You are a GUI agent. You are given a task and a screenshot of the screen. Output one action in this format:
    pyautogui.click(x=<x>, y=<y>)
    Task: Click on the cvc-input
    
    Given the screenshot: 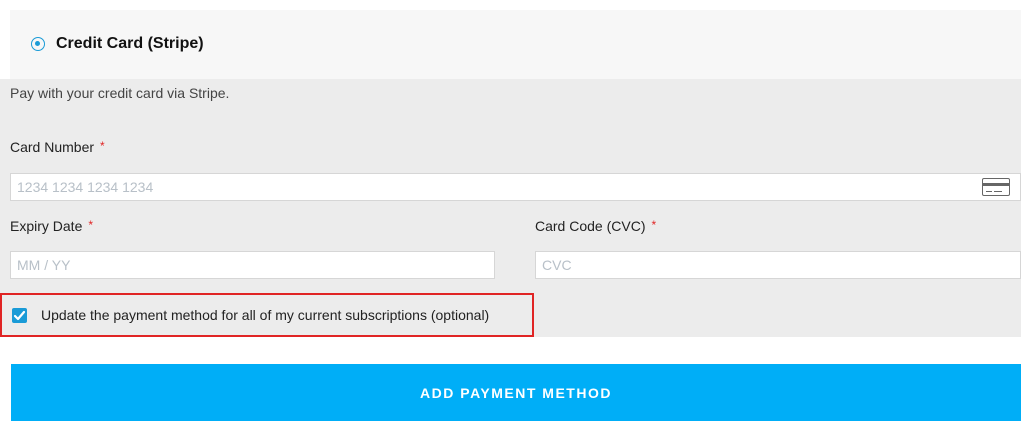 What is the action you would take?
    pyautogui.click(x=778, y=265)
    